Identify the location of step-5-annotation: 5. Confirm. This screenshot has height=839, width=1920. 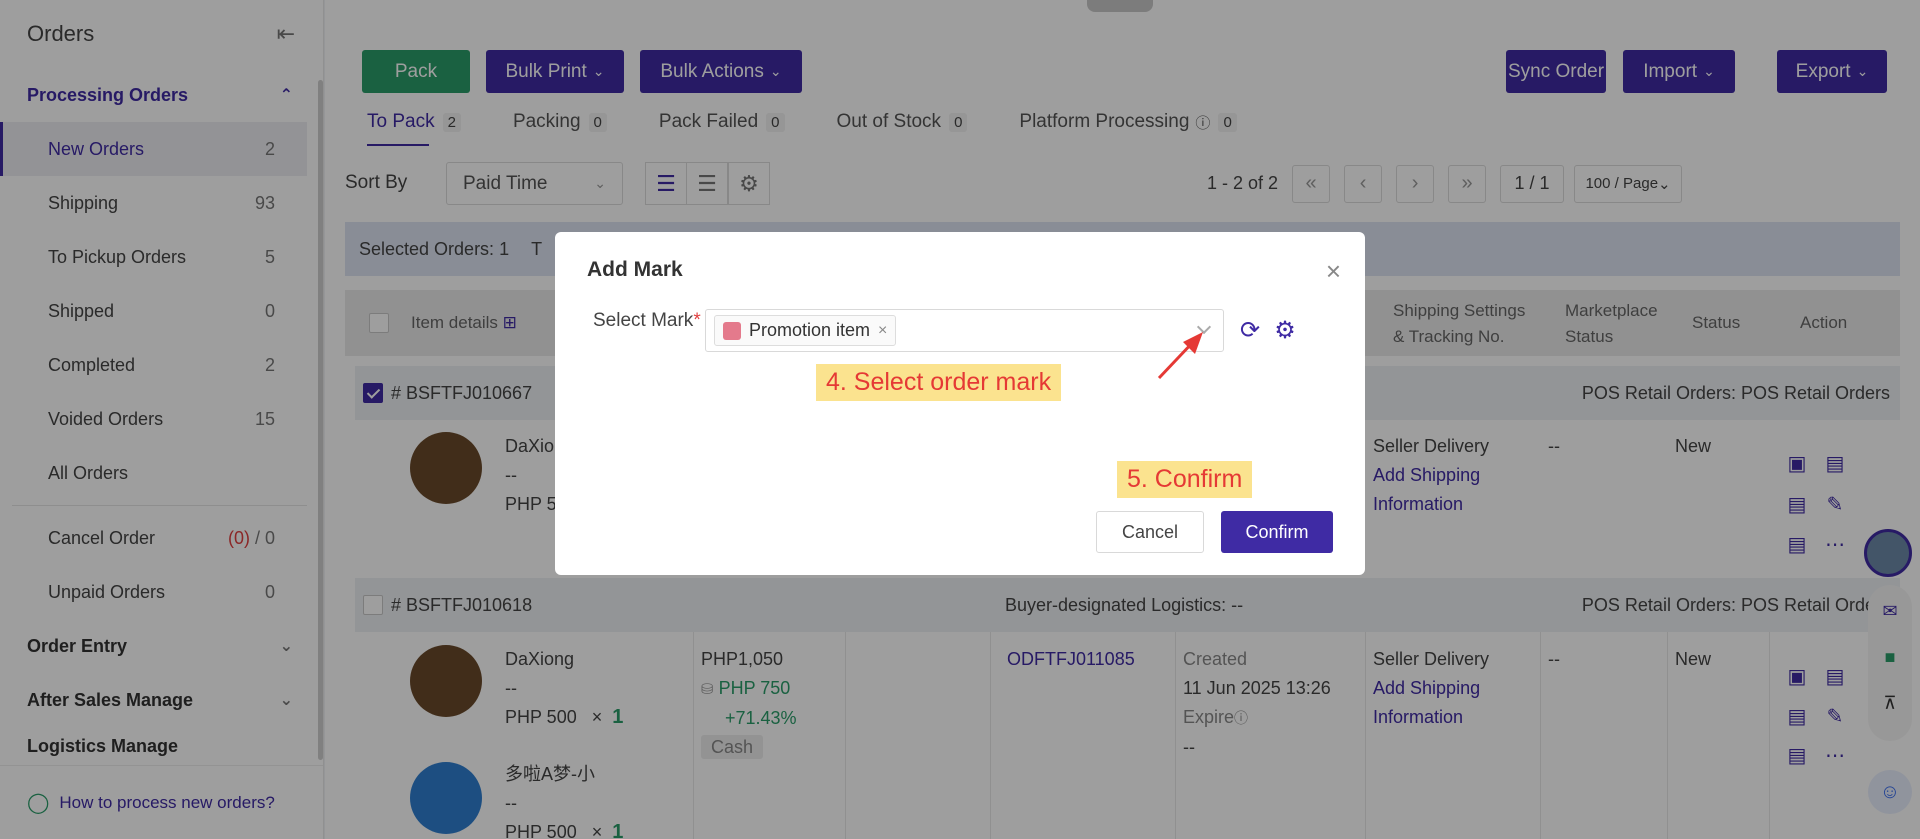
(1185, 479).